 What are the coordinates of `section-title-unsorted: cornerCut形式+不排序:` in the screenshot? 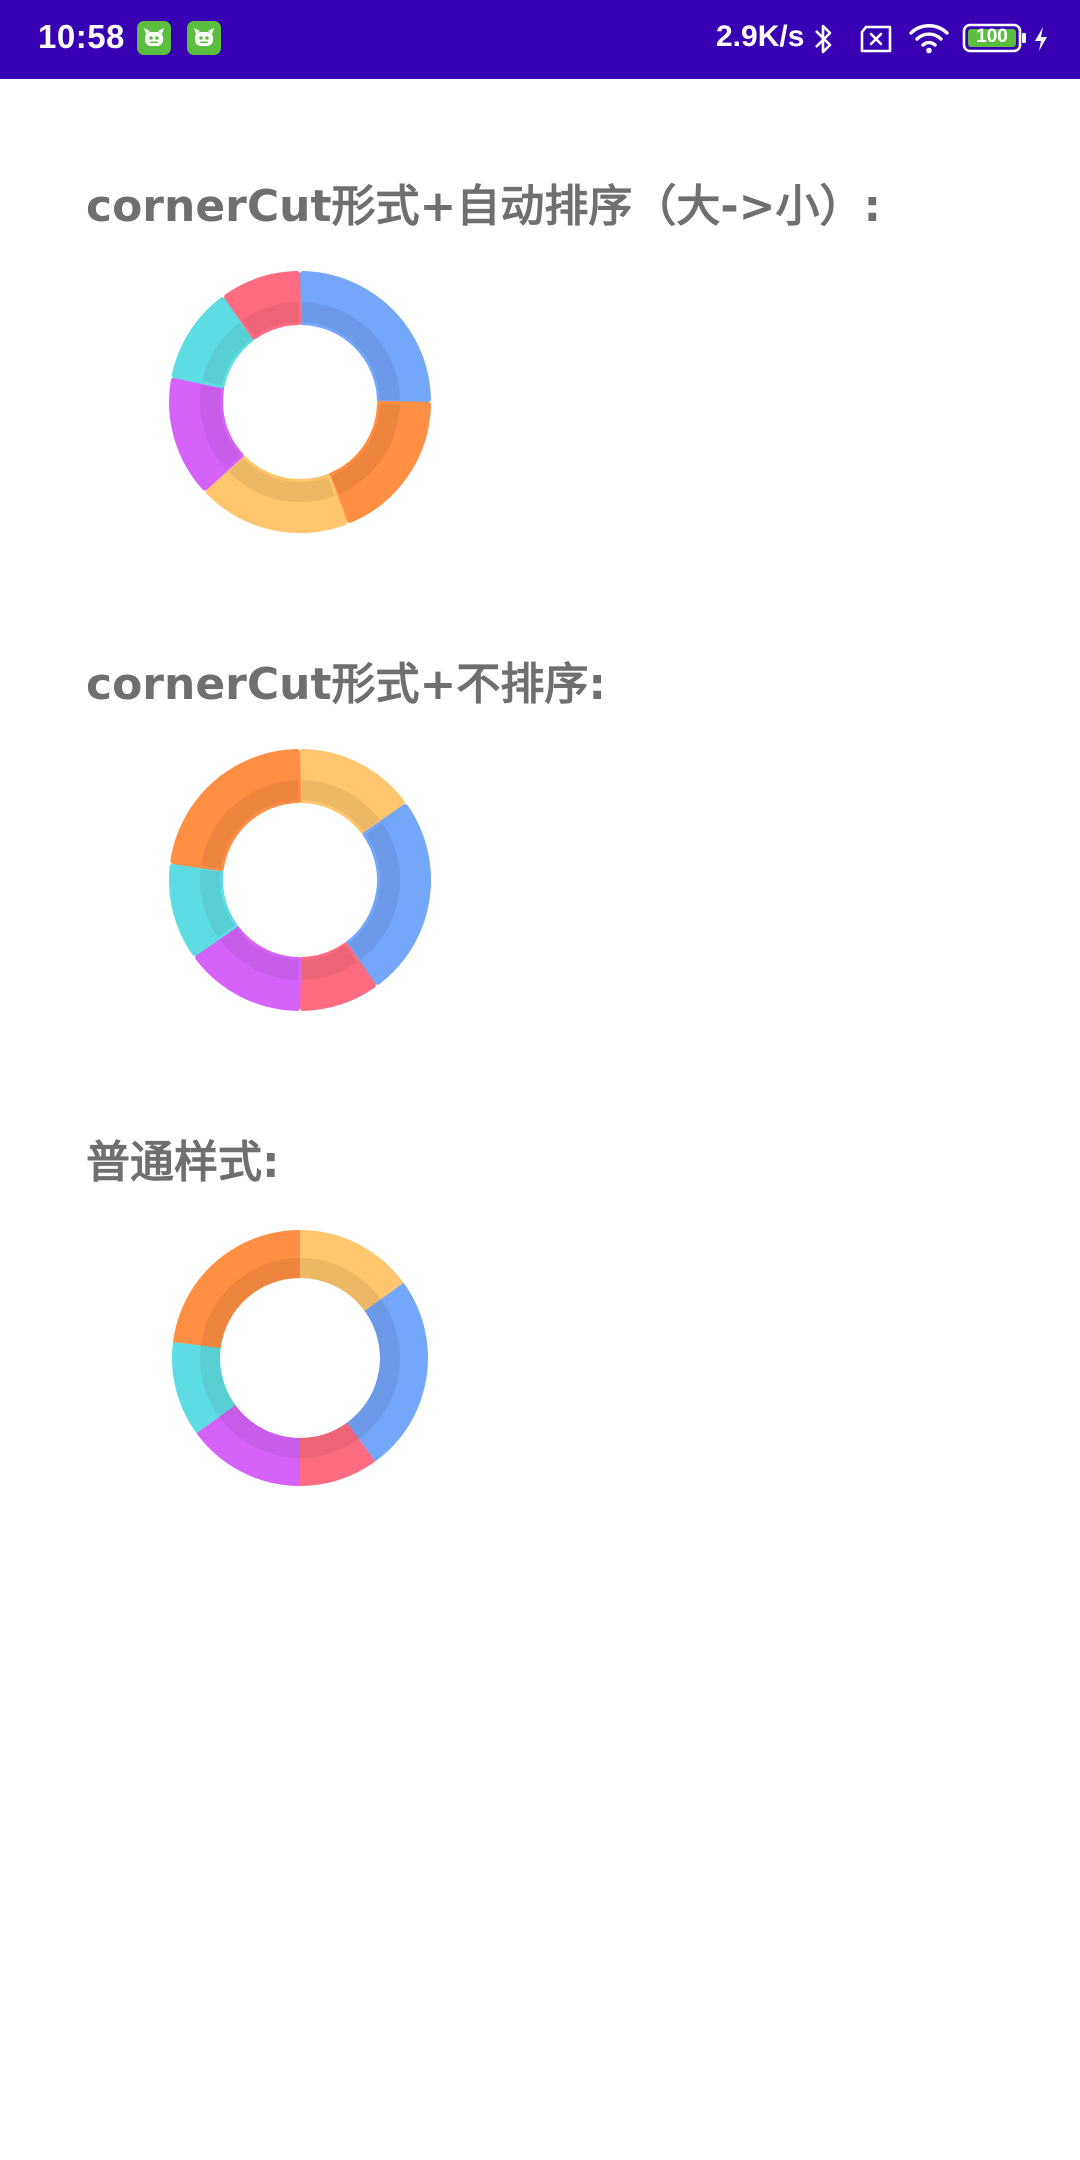 It's located at (346, 684).